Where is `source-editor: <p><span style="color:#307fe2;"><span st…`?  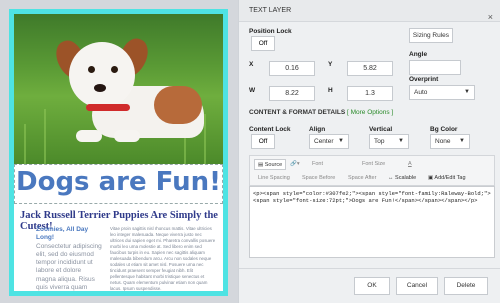 source-editor: <p><span style="color:#307fe2;"><span st… is located at coordinates (372, 222).